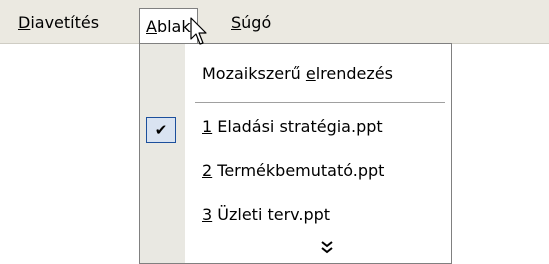 This screenshot has height=264, width=549. Describe the element at coordinates (256, 22) in the screenshot. I see `menu-sugo-label: úgó` at that location.